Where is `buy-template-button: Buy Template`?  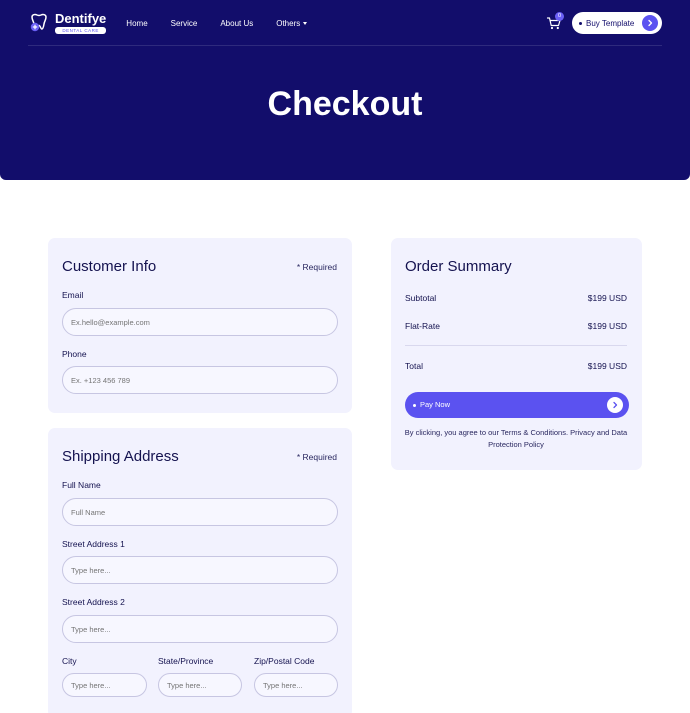 buy-template-button: Buy Template is located at coordinates (617, 23).